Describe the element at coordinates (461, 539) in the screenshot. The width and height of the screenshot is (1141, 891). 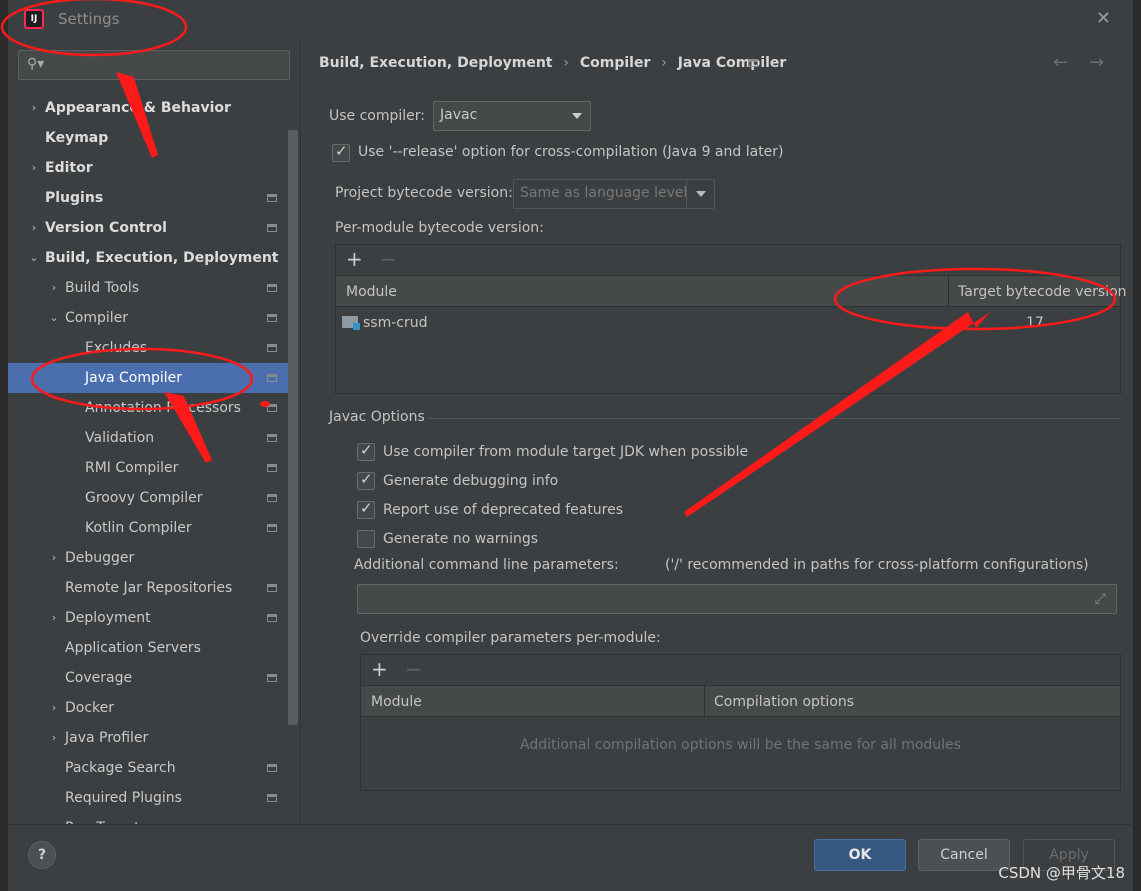
I see `no-warnings-label: Generate no warnings` at that location.